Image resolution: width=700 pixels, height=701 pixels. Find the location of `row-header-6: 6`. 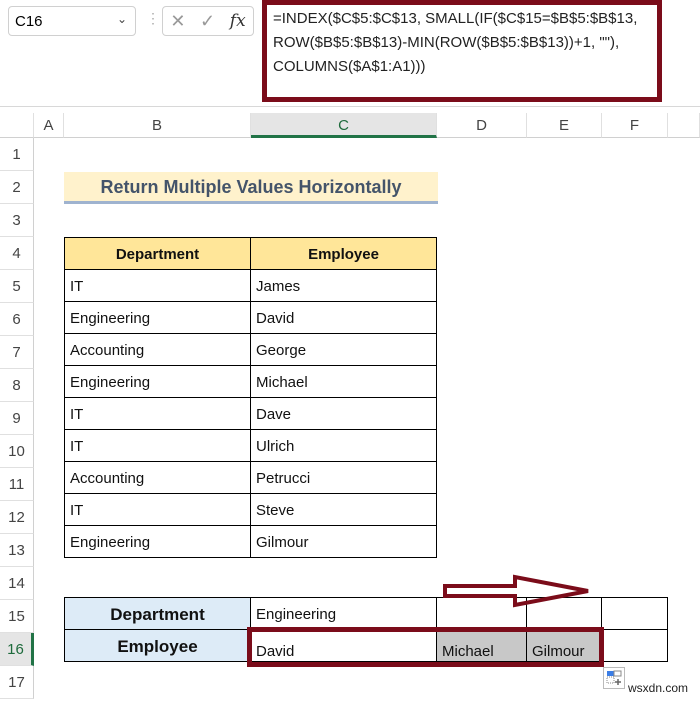

row-header-6: 6 is located at coordinates (17, 319).